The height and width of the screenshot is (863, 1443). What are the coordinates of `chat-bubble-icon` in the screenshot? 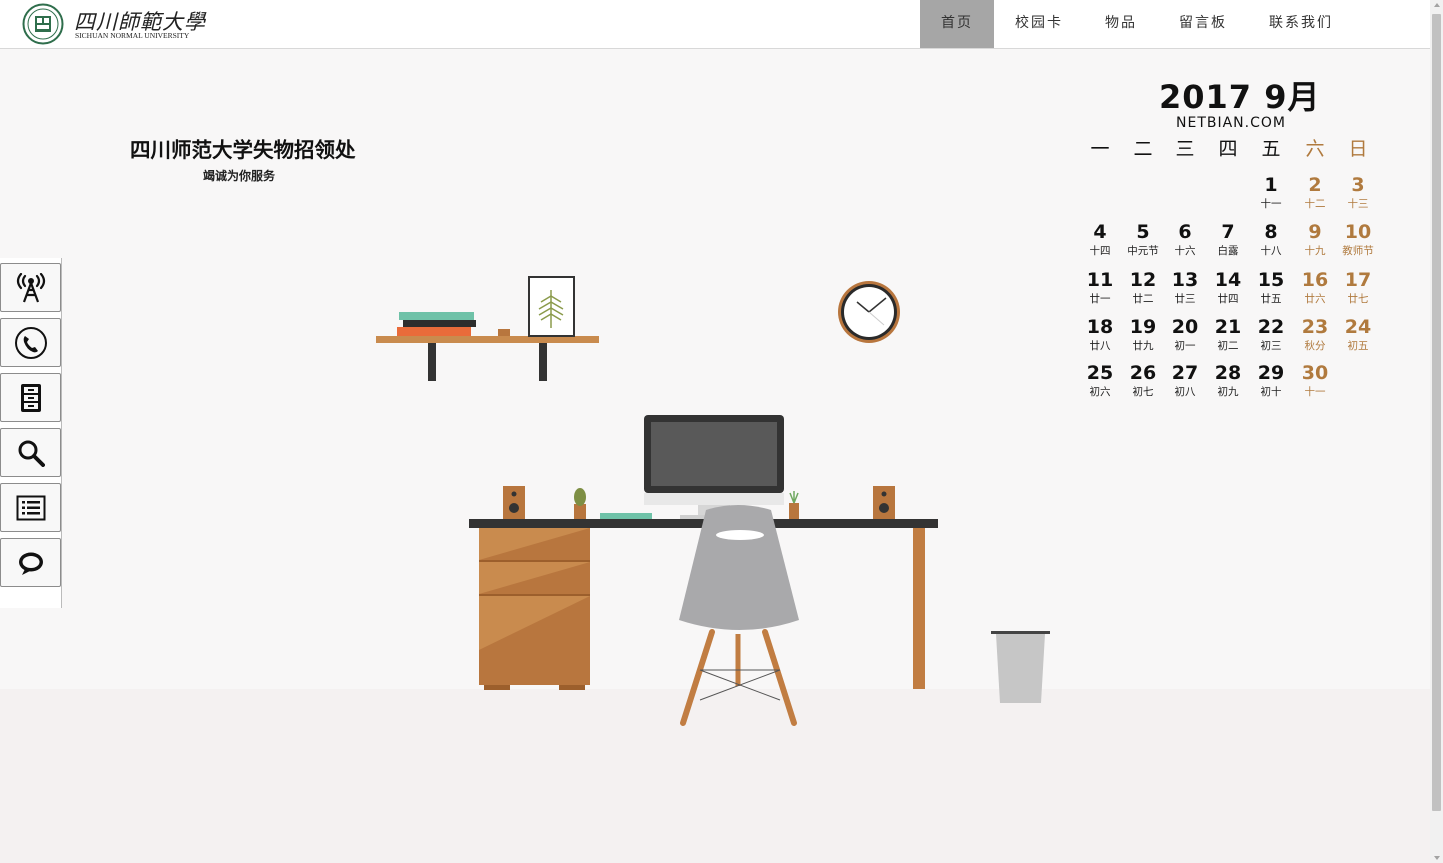 It's located at (30, 563).